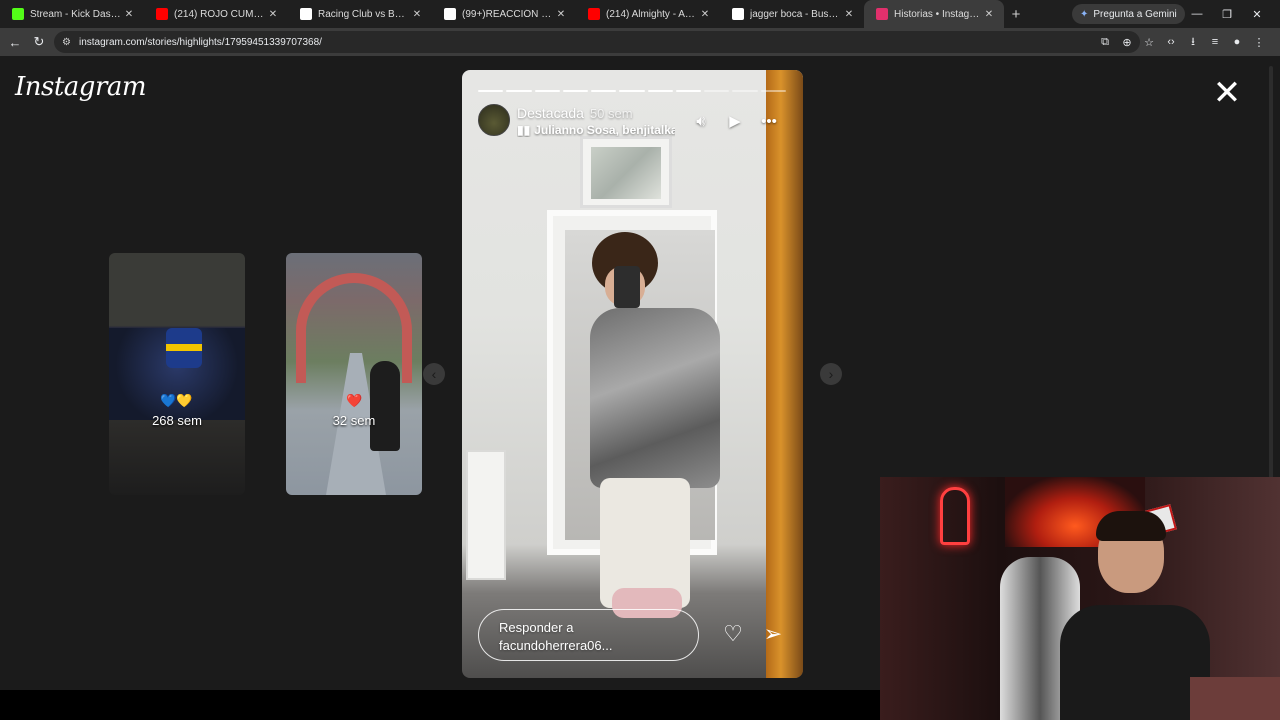 The height and width of the screenshot is (720, 1280). I want to click on music-artists: Julianno Sosa, benjitalkapo, so click(604, 130).